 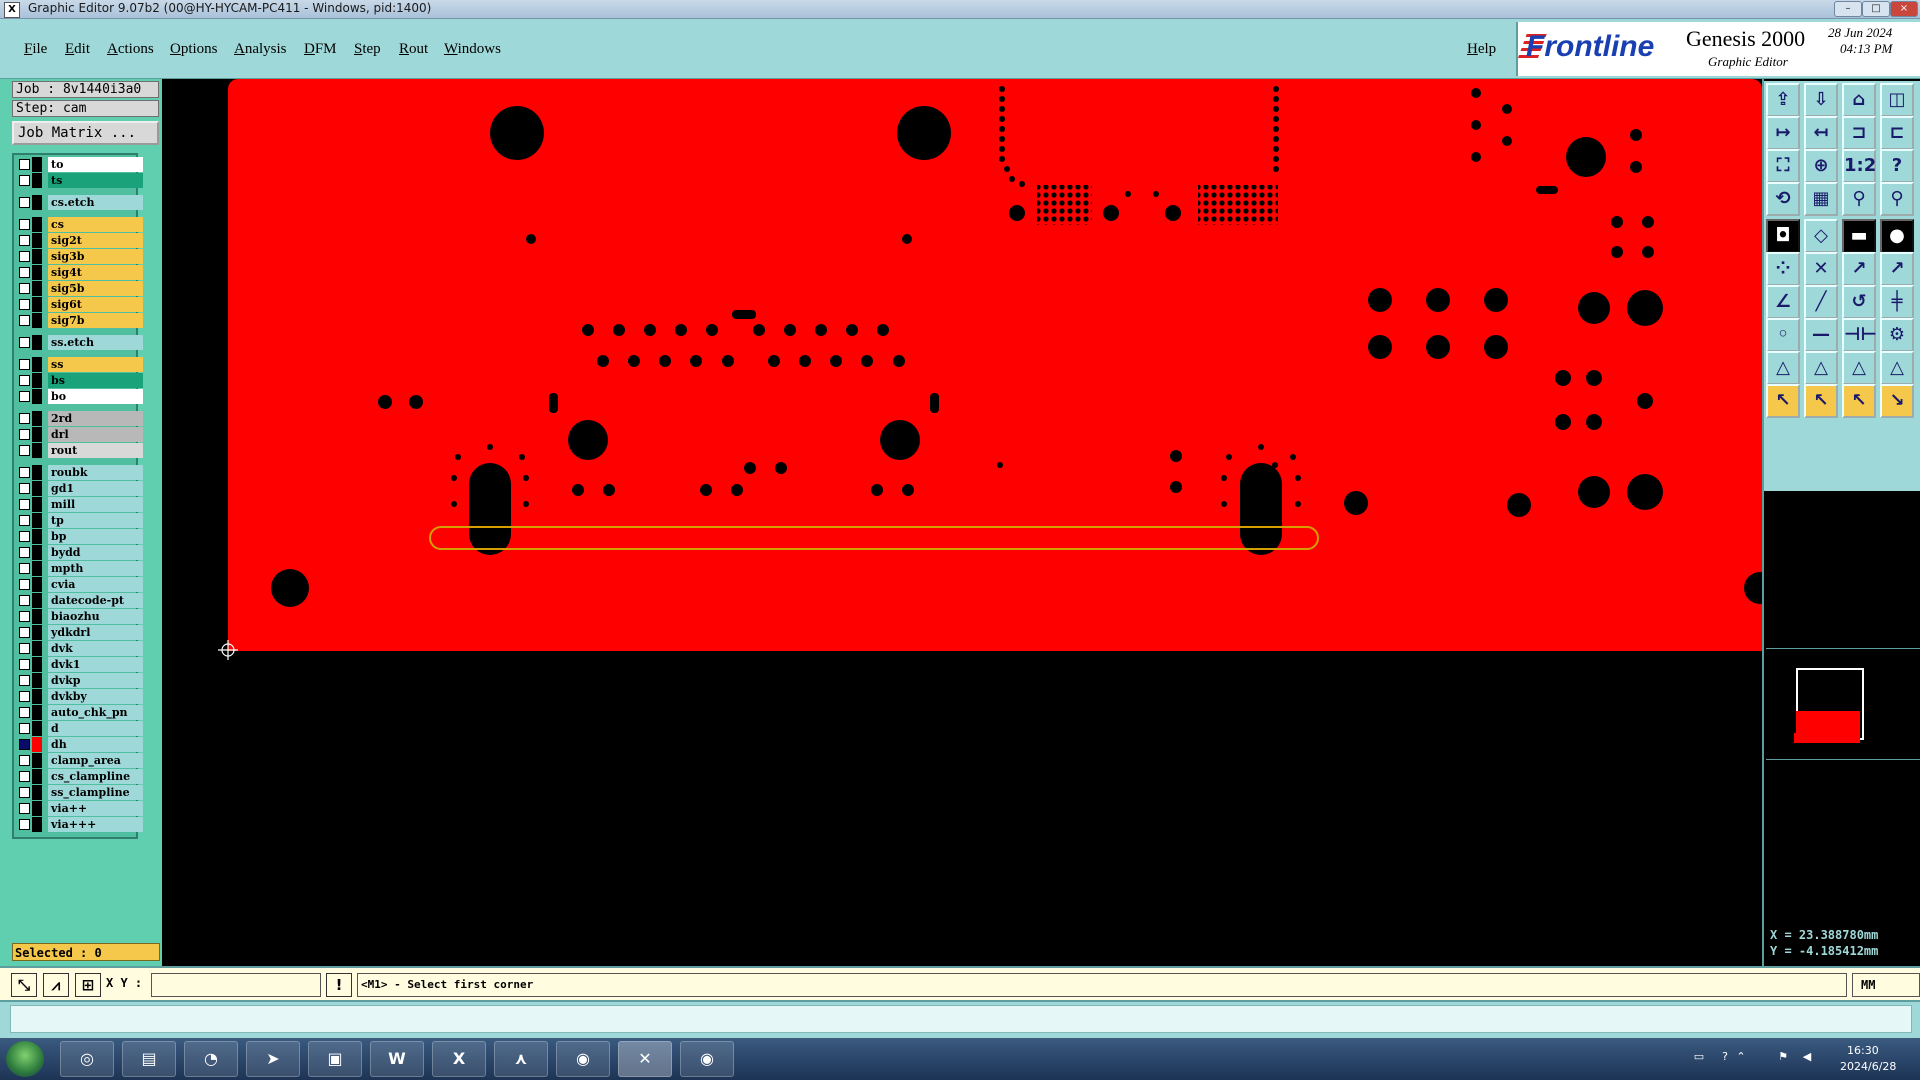 I want to click on layer-row: ss.etch, so click(x=78, y=343).